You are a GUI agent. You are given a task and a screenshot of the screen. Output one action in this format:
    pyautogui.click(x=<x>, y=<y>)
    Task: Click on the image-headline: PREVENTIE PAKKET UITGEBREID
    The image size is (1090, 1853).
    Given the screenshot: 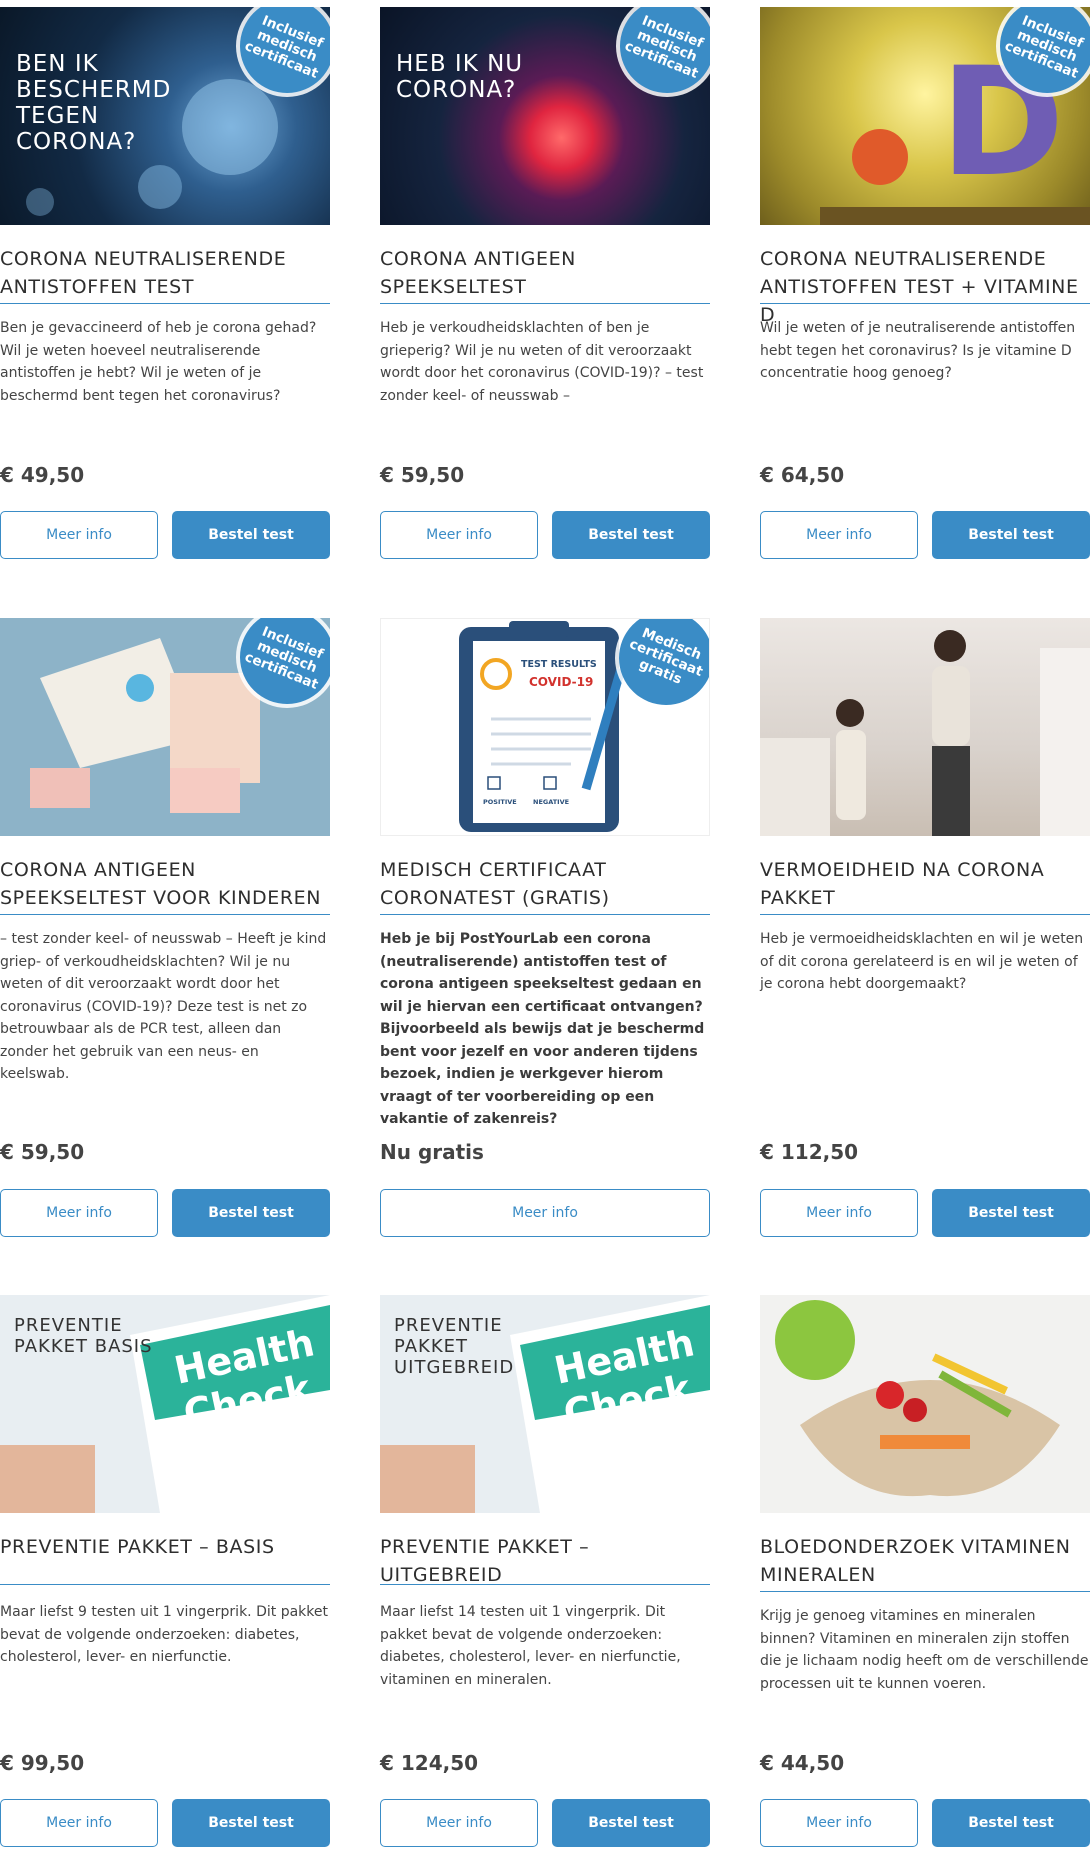 What is the action you would take?
    pyautogui.click(x=454, y=1346)
    